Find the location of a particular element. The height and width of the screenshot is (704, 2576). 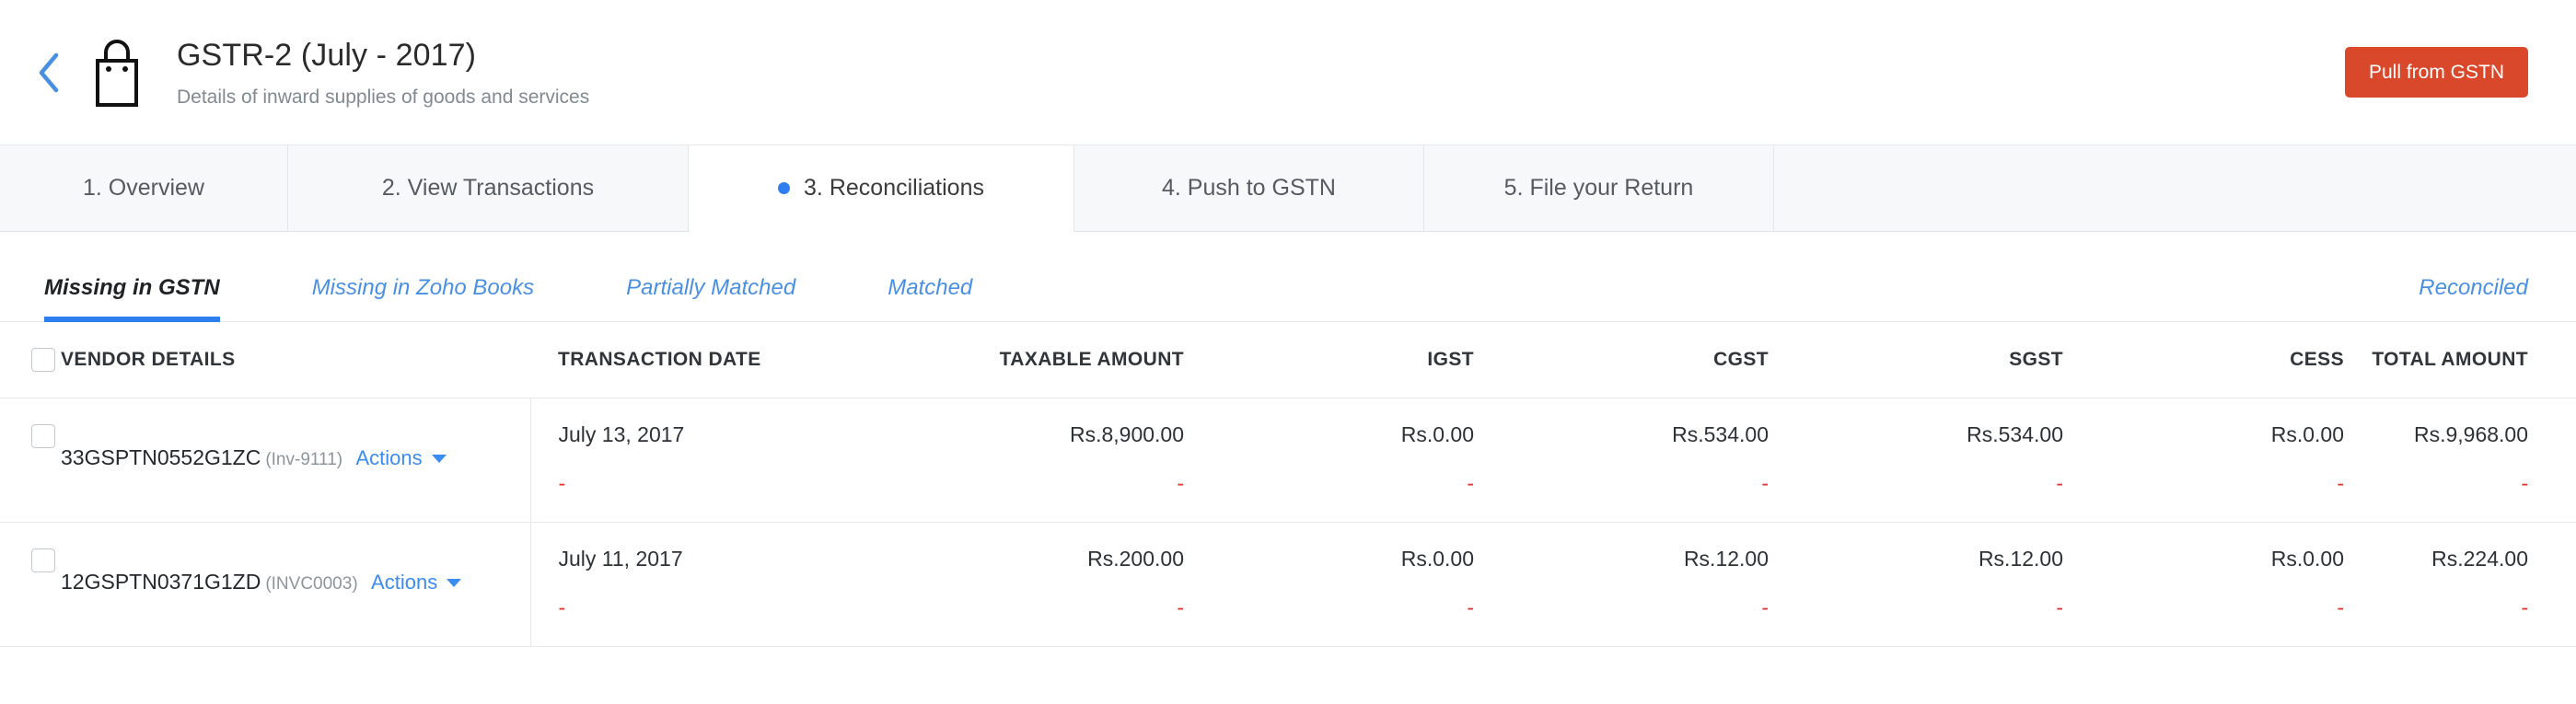

cell-sgst: Rs.12.00 - is located at coordinates (1948, 584).